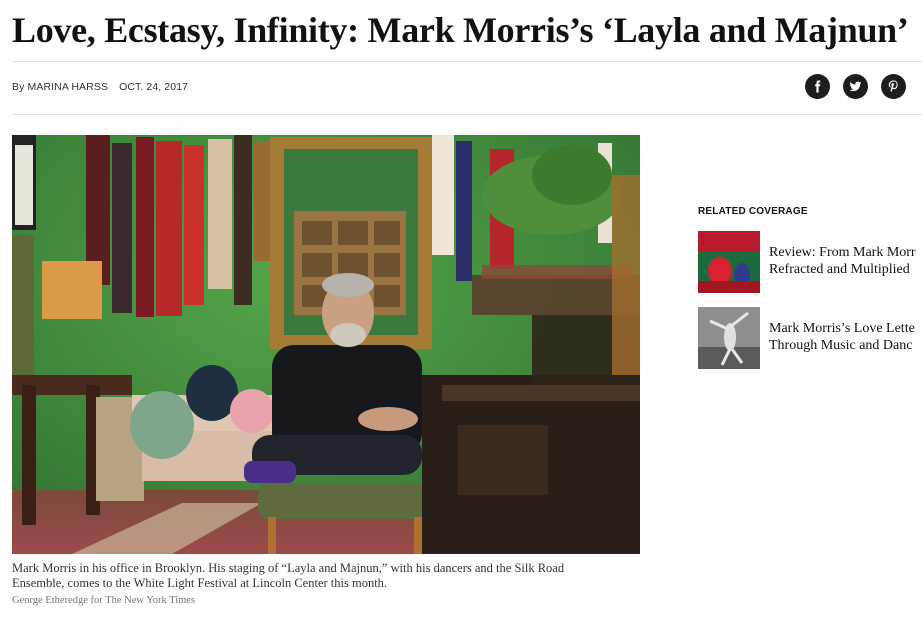 This screenshot has height=630, width=922. What do you see at coordinates (467, 114) in the screenshot?
I see `byline-divider` at bounding box center [467, 114].